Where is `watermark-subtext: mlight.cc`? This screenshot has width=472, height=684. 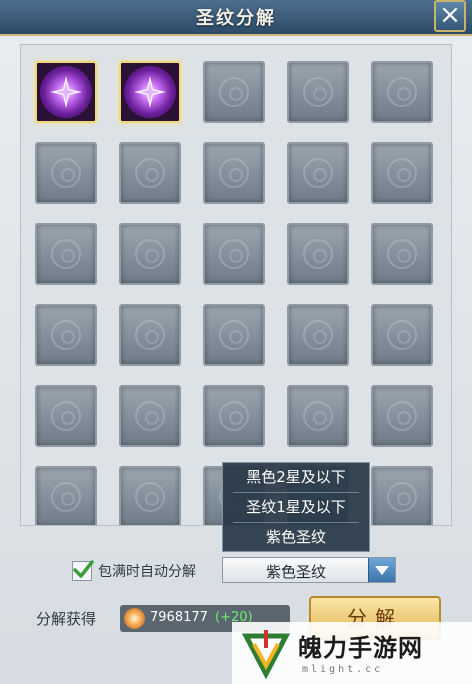 watermark-subtext: mlight.cc is located at coordinates (343, 669).